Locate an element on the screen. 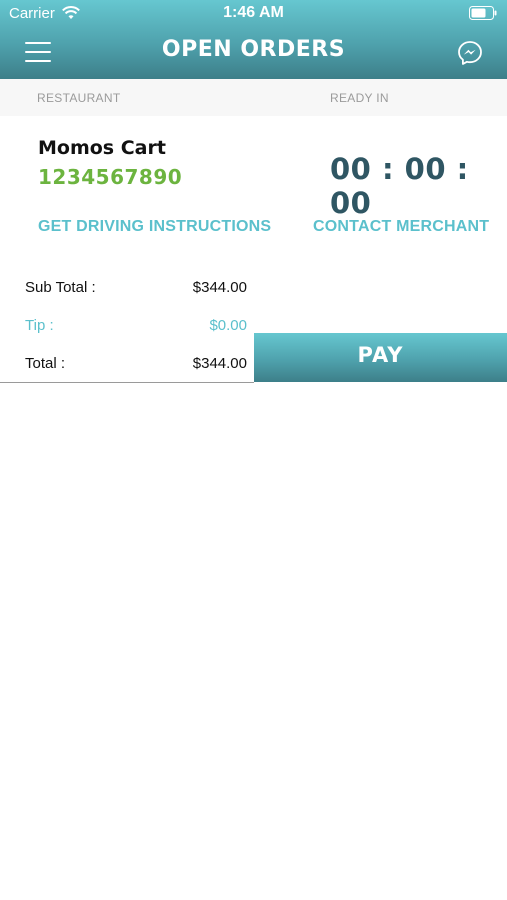 The width and height of the screenshot is (507, 900). total-value: $344.00 is located at coordinates (219, 363).